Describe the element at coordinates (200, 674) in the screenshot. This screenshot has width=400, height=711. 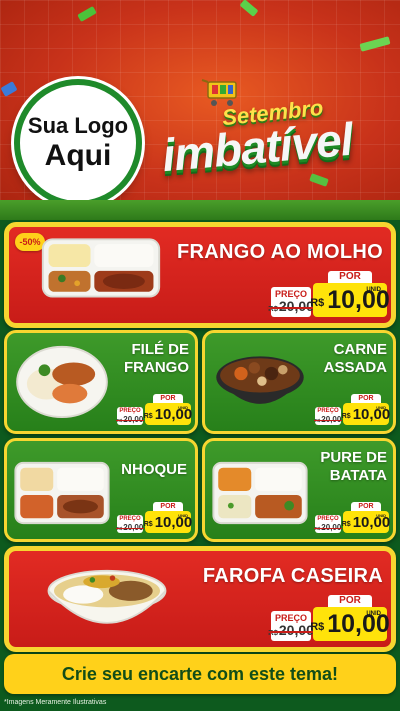
I see `cta-banner: Crie seu encarte com este tema!` at that location.